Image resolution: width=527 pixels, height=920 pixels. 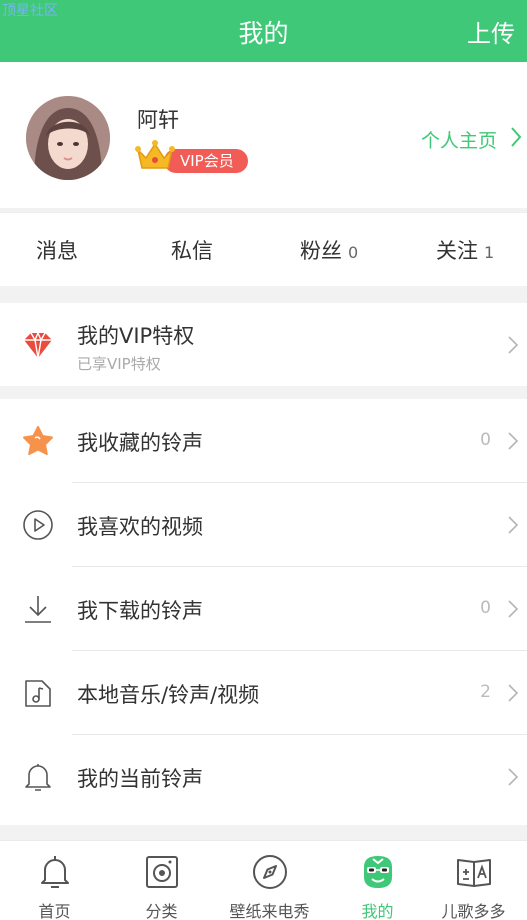 I want to click on vip-badge: VIP会员, so click(x=206, y=161).